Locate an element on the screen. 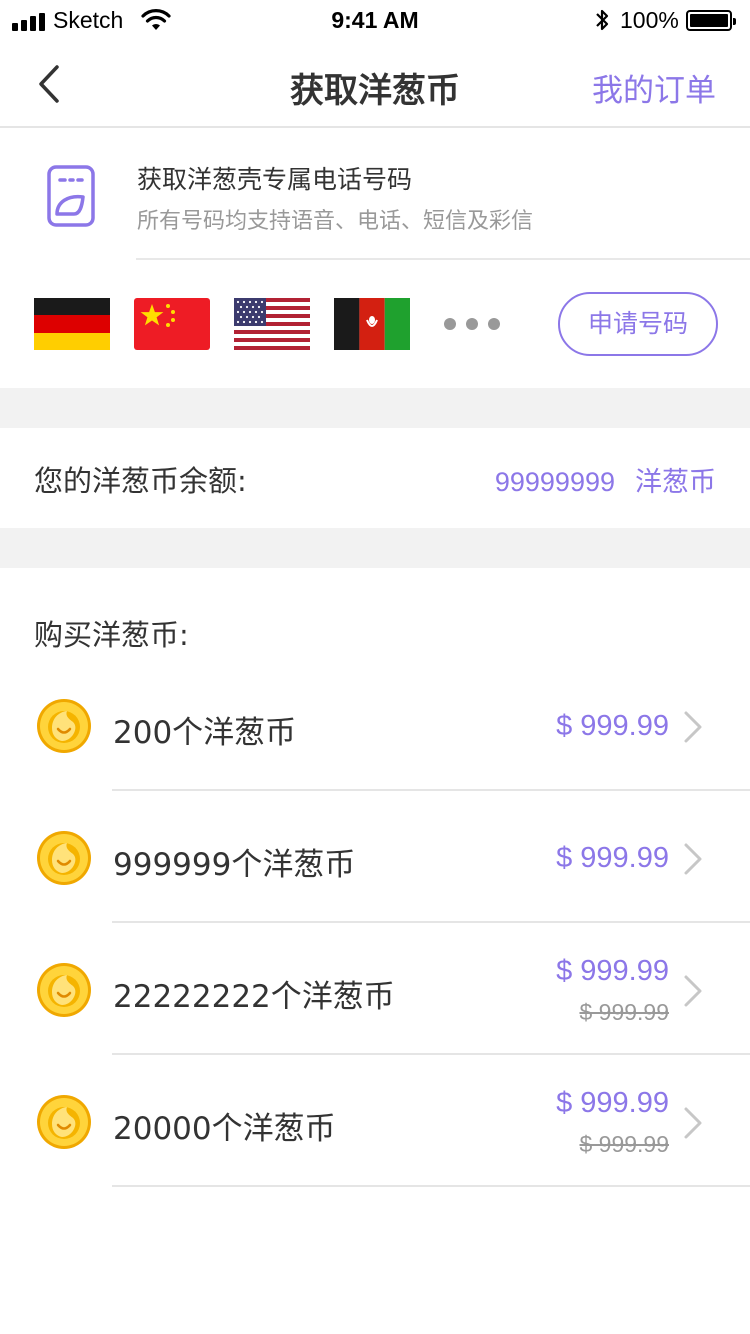 This screenshot has width=750, height=1334. coin-package-item: 20000个洋葱币 $ 999.99 $ 999.99 is located at coordinates (375, 1122).